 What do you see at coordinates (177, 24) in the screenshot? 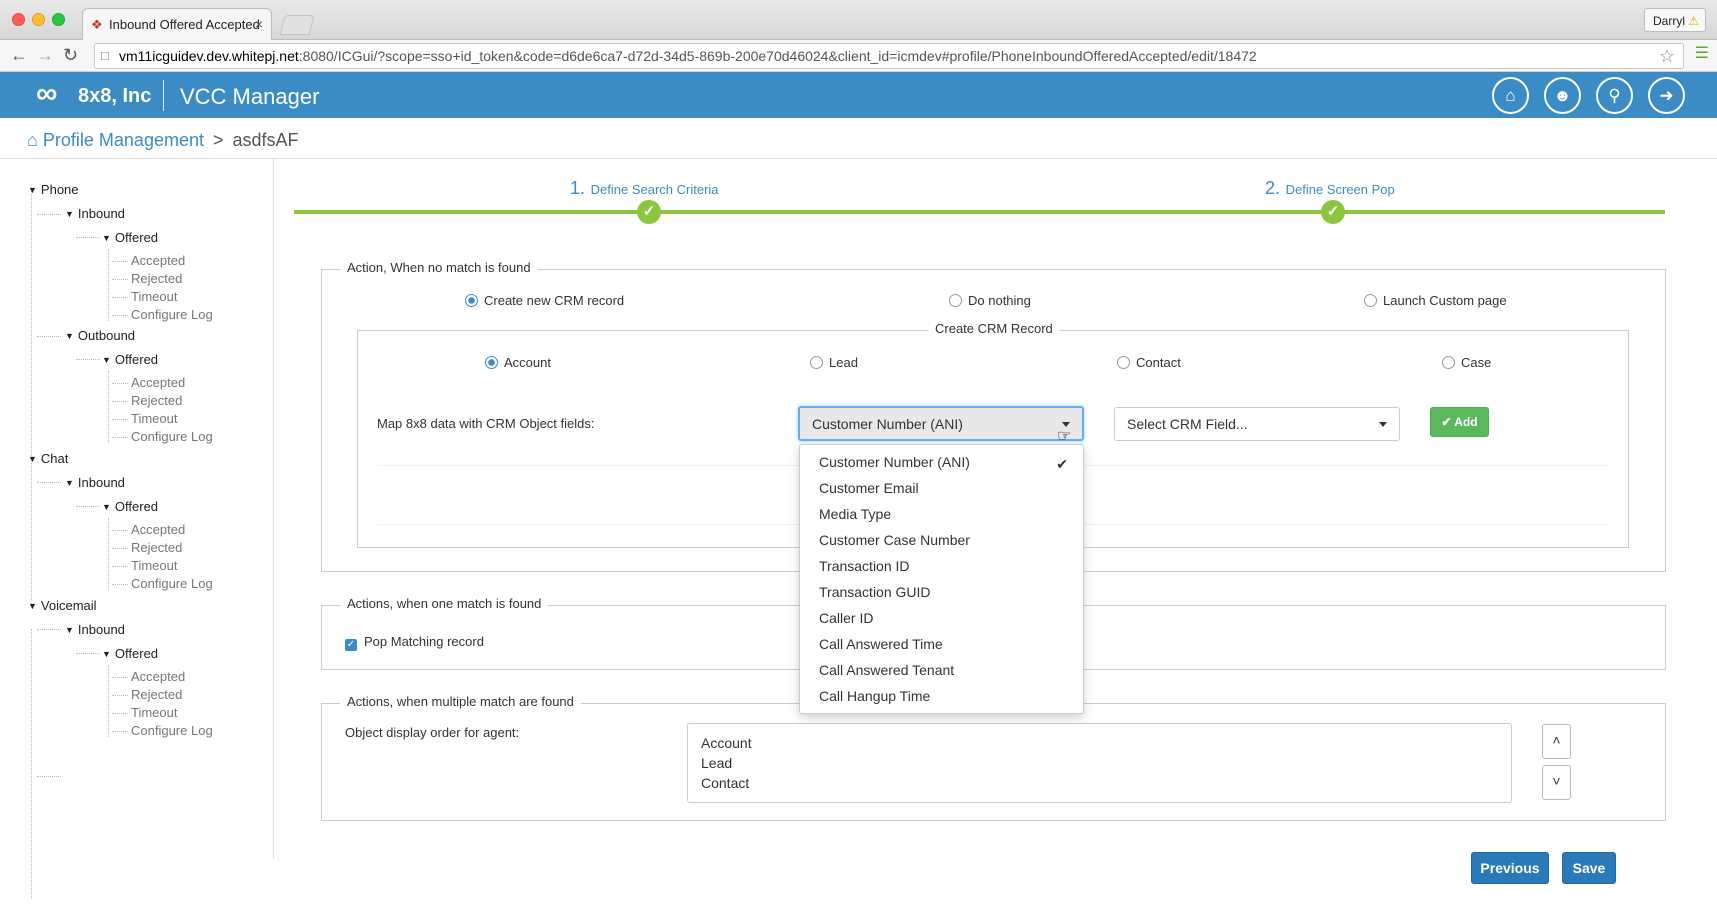
I see `browser-tab-active: ❖ Inbound Offered Accepted ×` at bounding box center [177, 24].